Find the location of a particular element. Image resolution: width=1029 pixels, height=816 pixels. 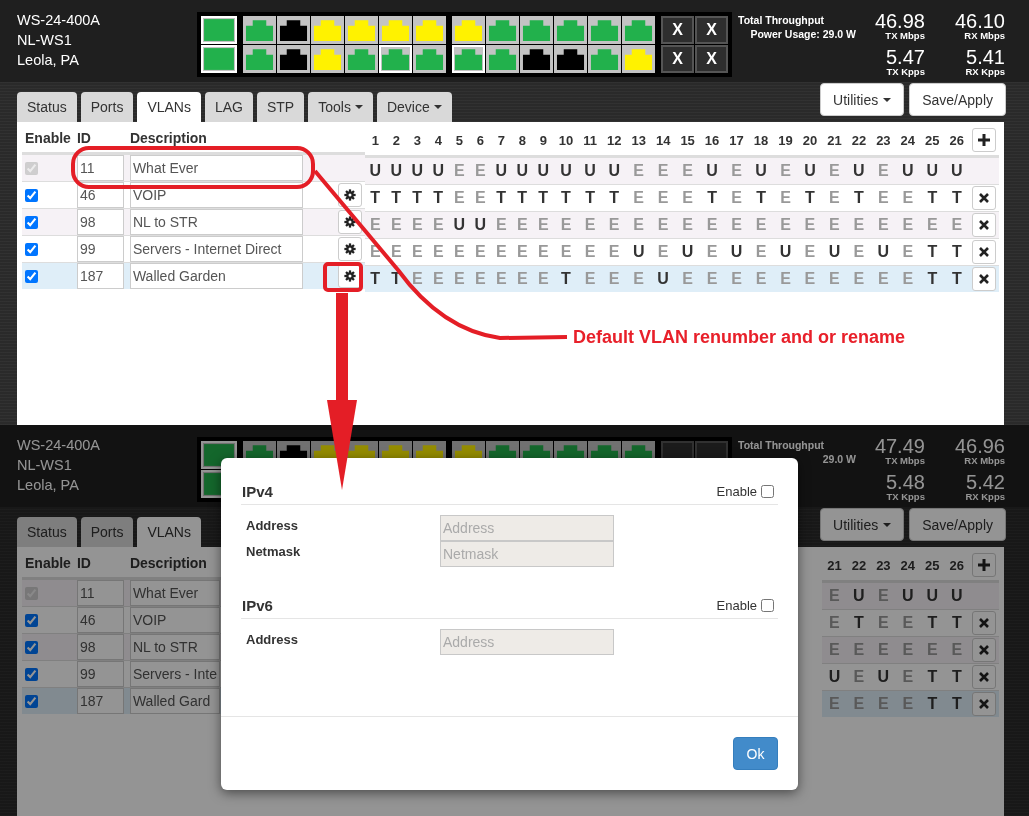

description-field: VOIP is located at coordinates (174, 619).